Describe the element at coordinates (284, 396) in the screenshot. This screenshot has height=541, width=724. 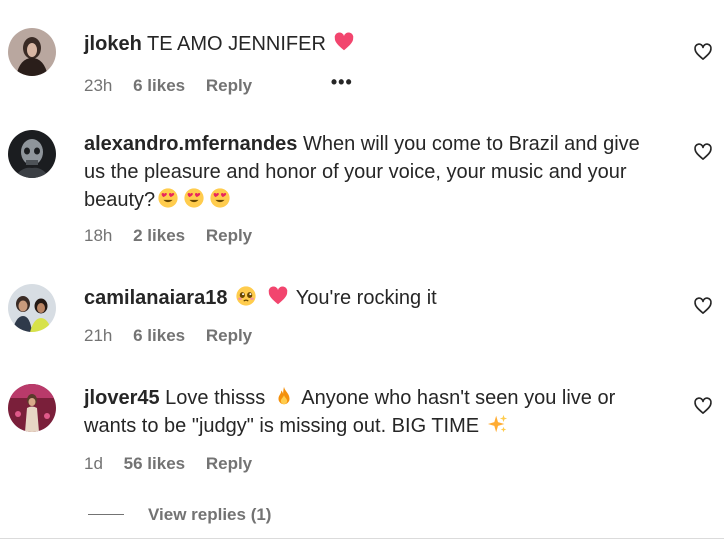
I see `fire-emoji` at that location.